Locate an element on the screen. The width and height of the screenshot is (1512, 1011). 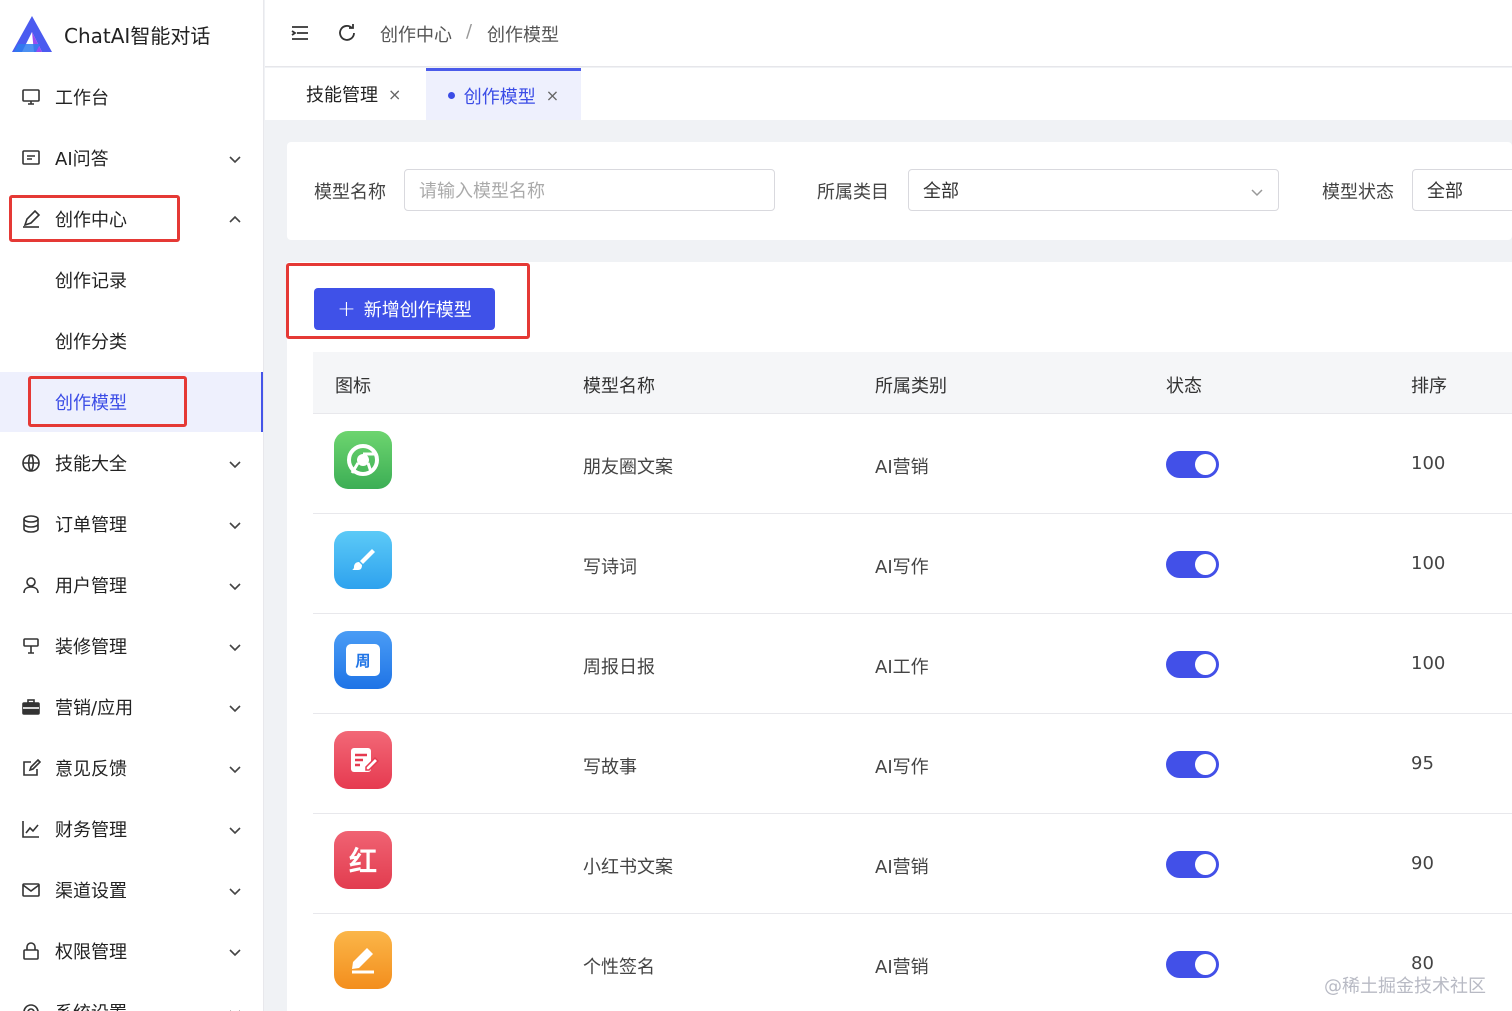
model-sort: 100 is located at coordinates (1428, 563).